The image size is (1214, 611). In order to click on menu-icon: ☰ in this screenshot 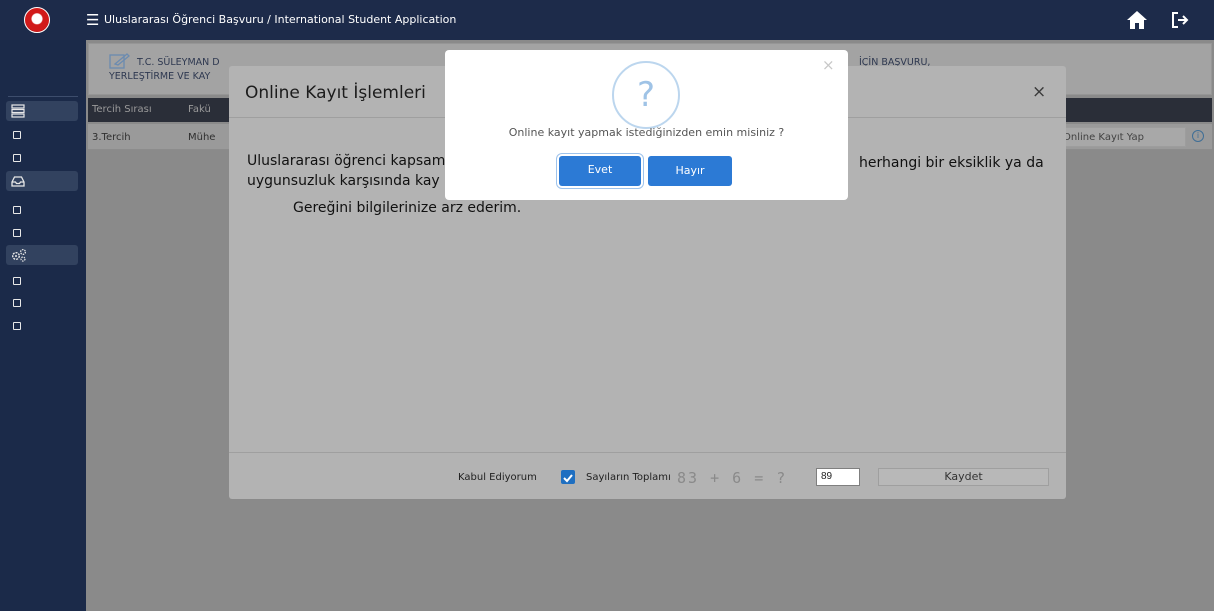, I will do `click(92, 20)`.